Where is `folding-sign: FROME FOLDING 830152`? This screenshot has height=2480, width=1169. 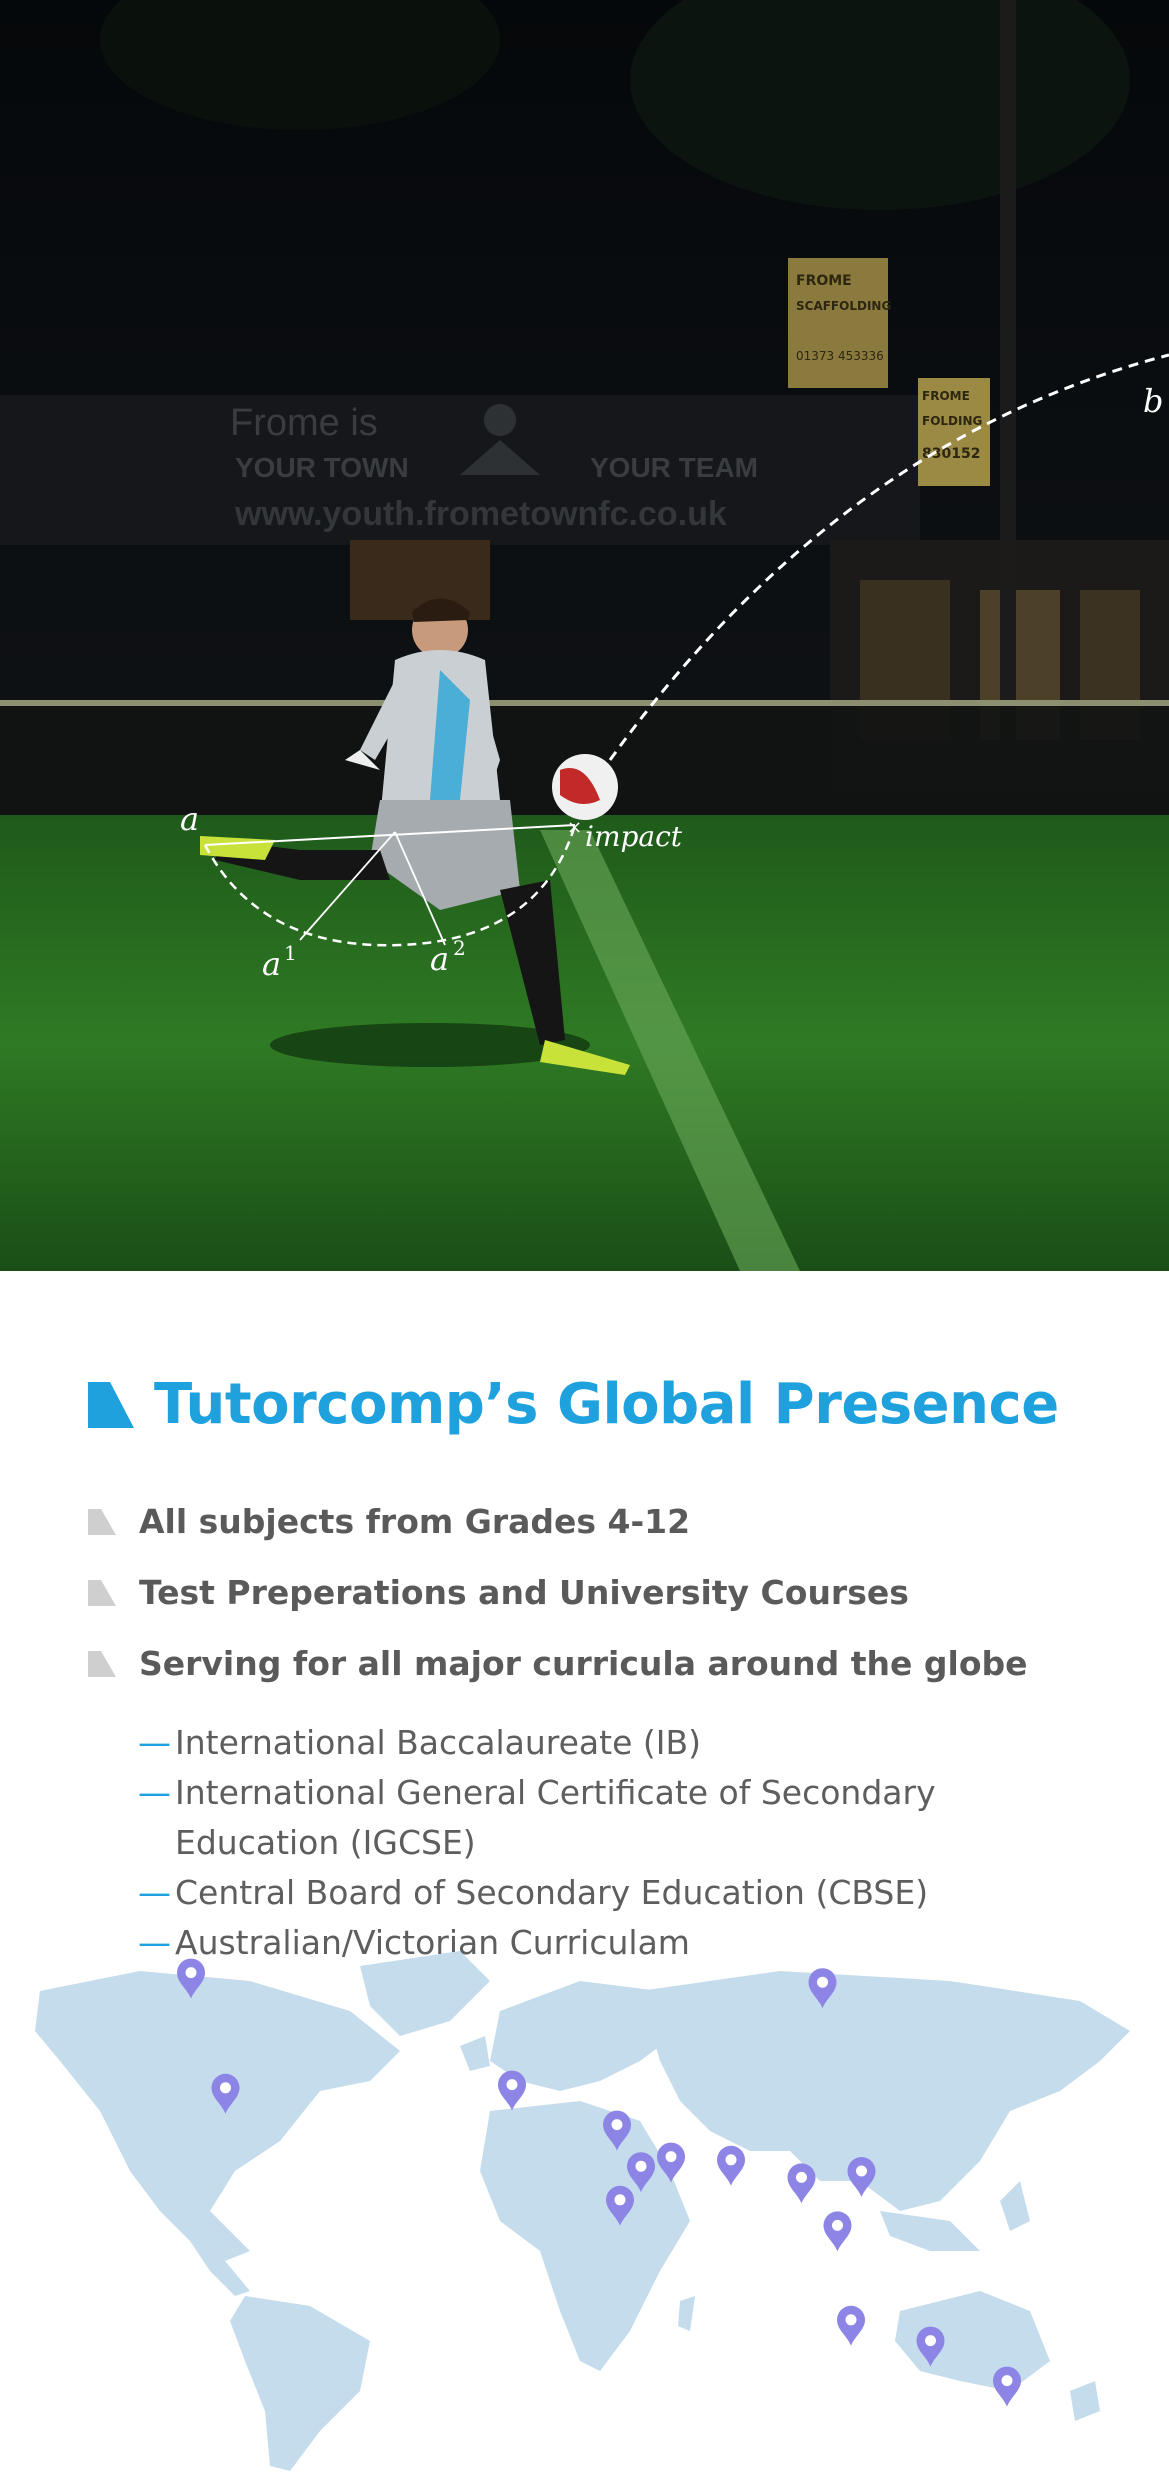 folding-sign: FROME FOLDING 830152 is located at coordinates (954, 432).